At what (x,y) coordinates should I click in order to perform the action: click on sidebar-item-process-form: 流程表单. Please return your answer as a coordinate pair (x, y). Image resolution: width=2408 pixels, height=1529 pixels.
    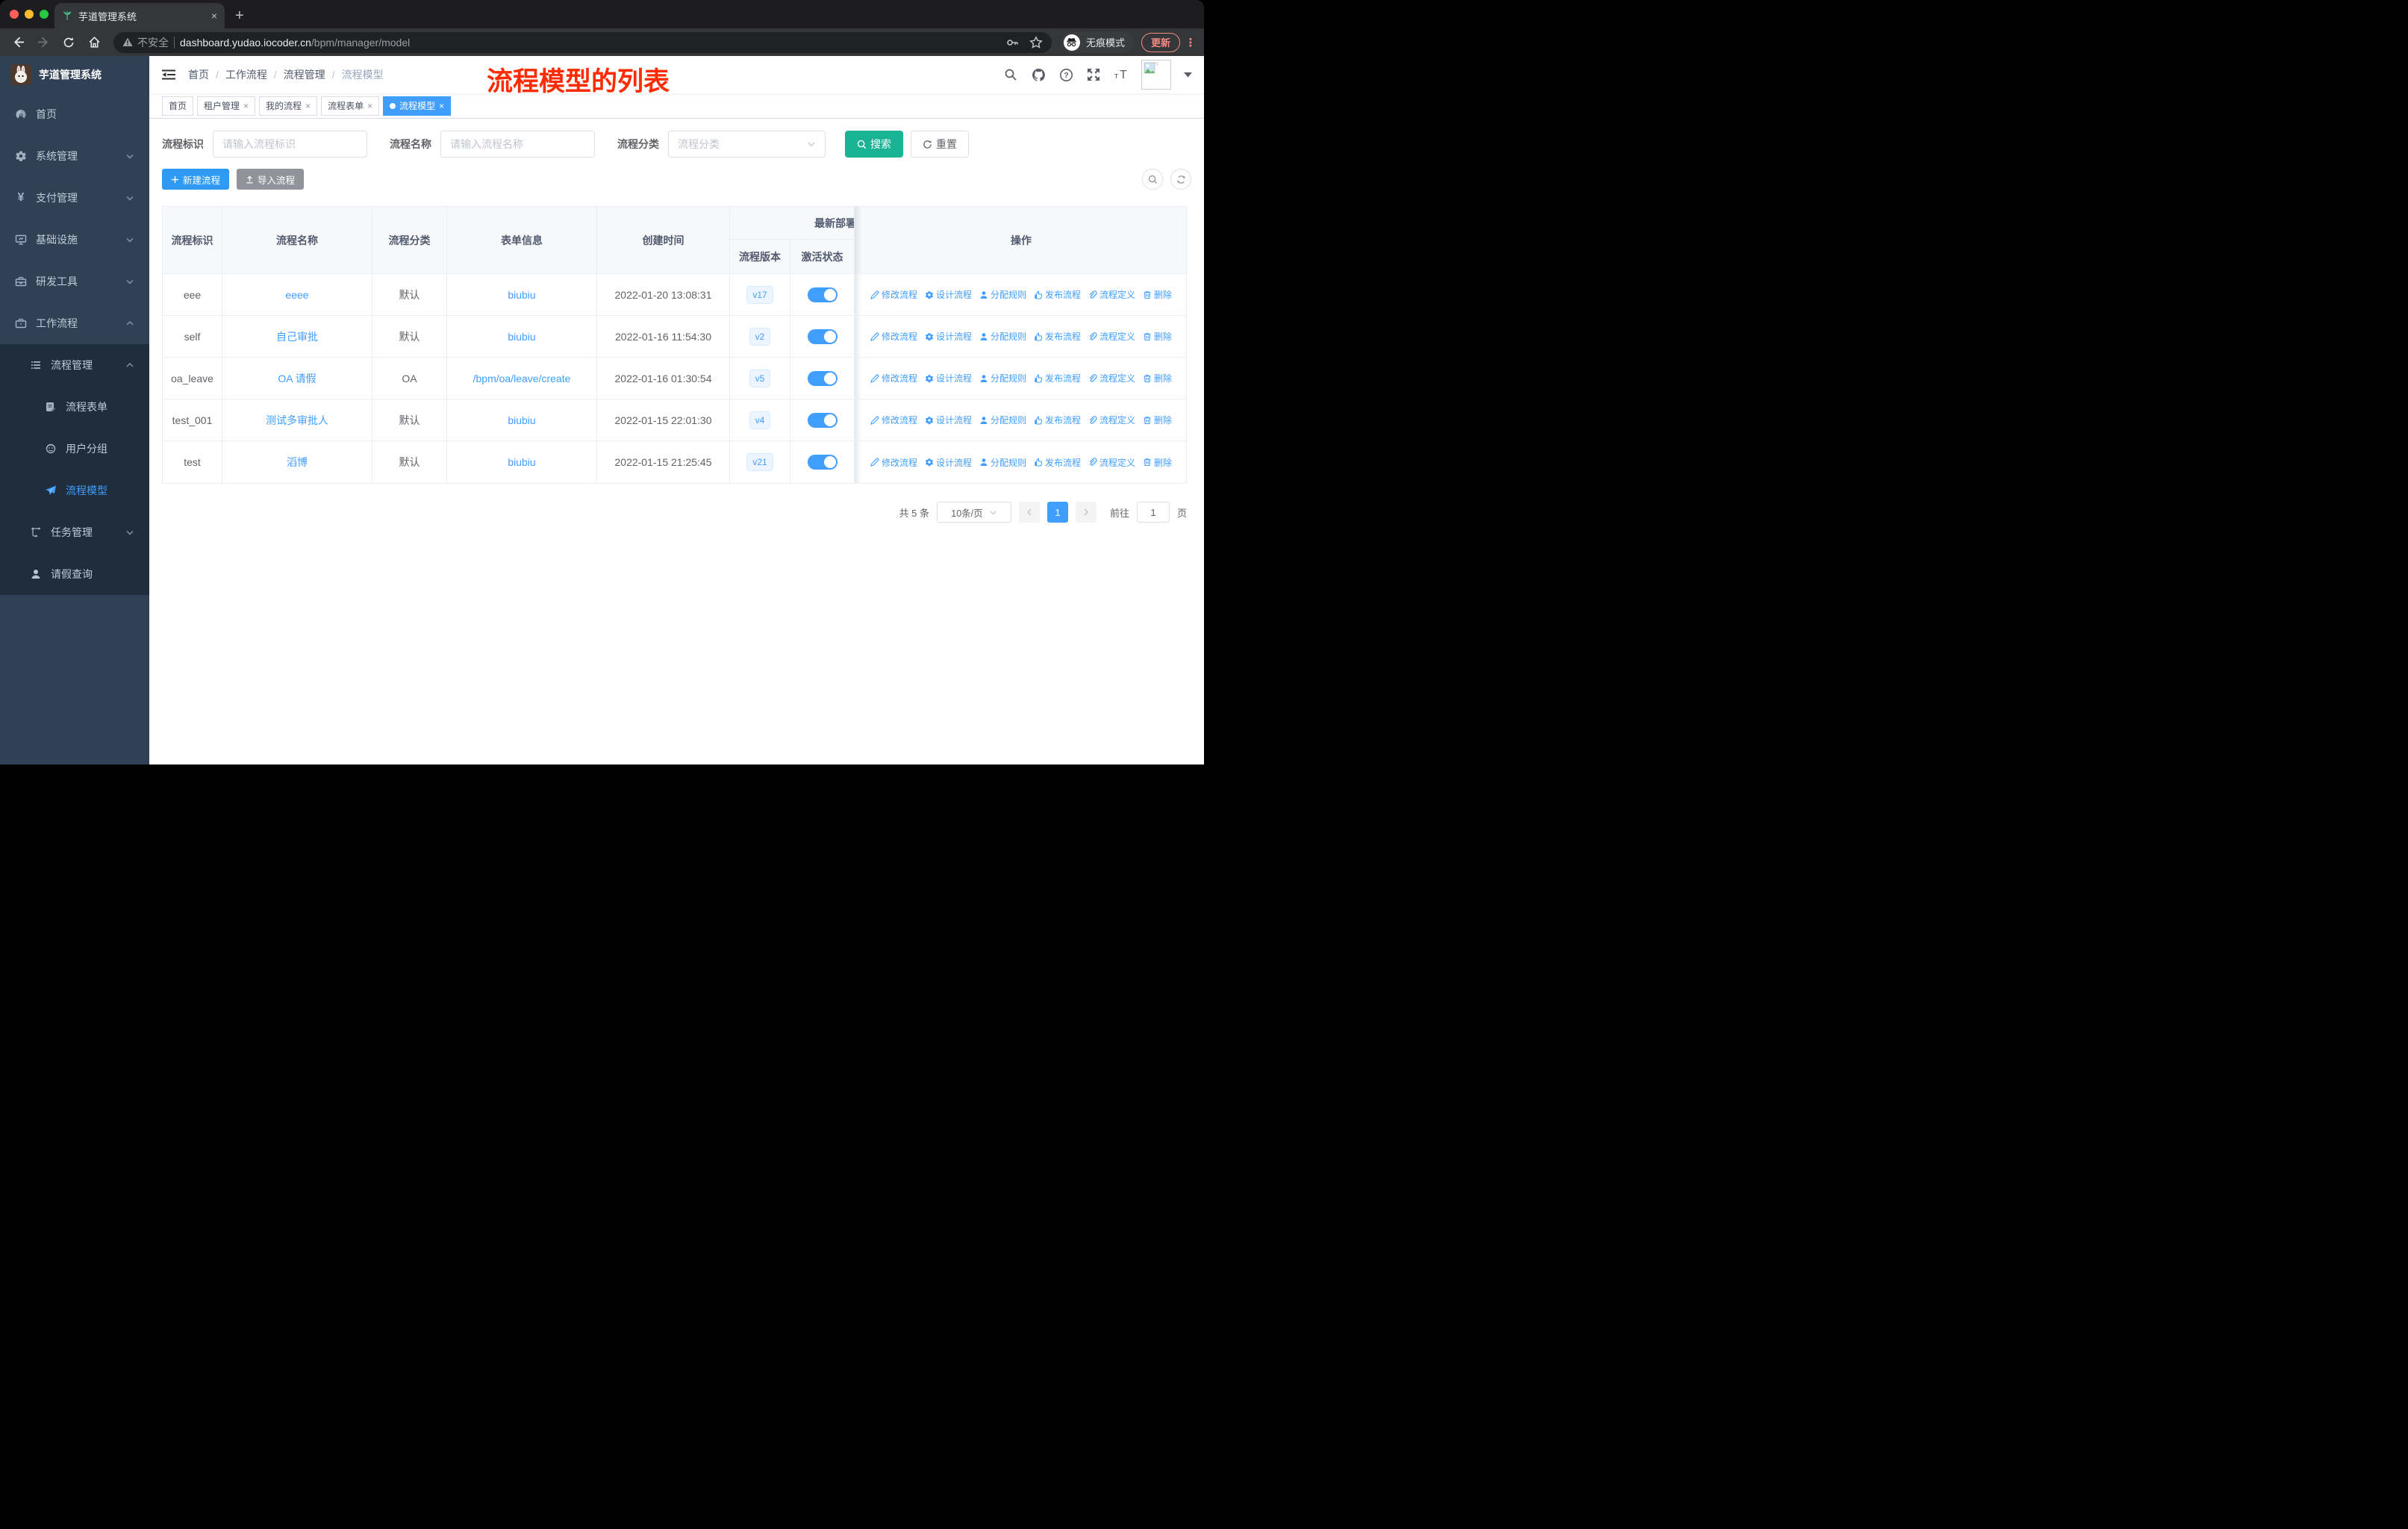
    Looking at the image, I should click on (74, 407).